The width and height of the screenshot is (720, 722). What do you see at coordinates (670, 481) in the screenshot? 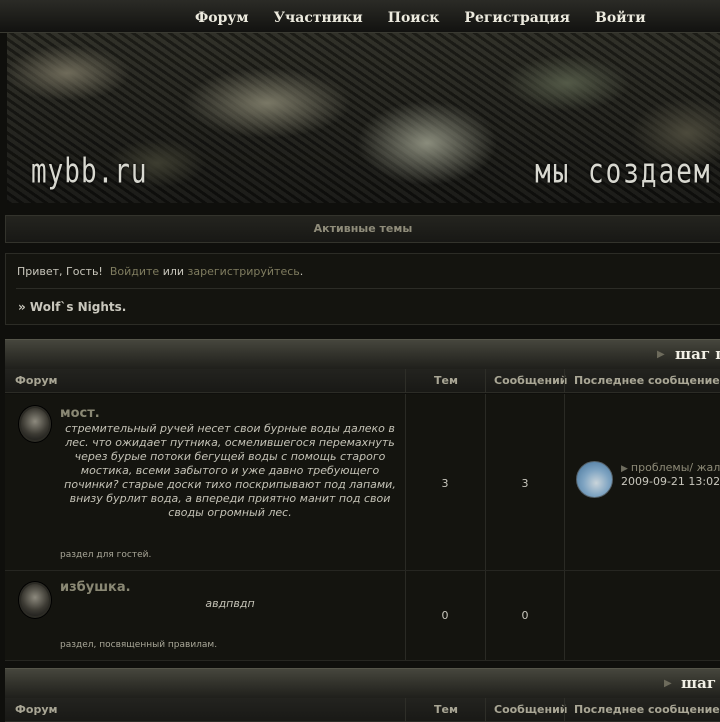
I see `last-post-date: 2009-09-21 13:02` at bounding box center [670, 481].